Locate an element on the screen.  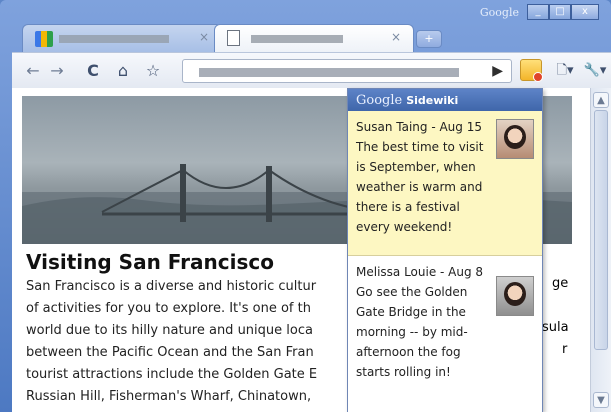
tab-active: × is located at coordinates (314, 38).